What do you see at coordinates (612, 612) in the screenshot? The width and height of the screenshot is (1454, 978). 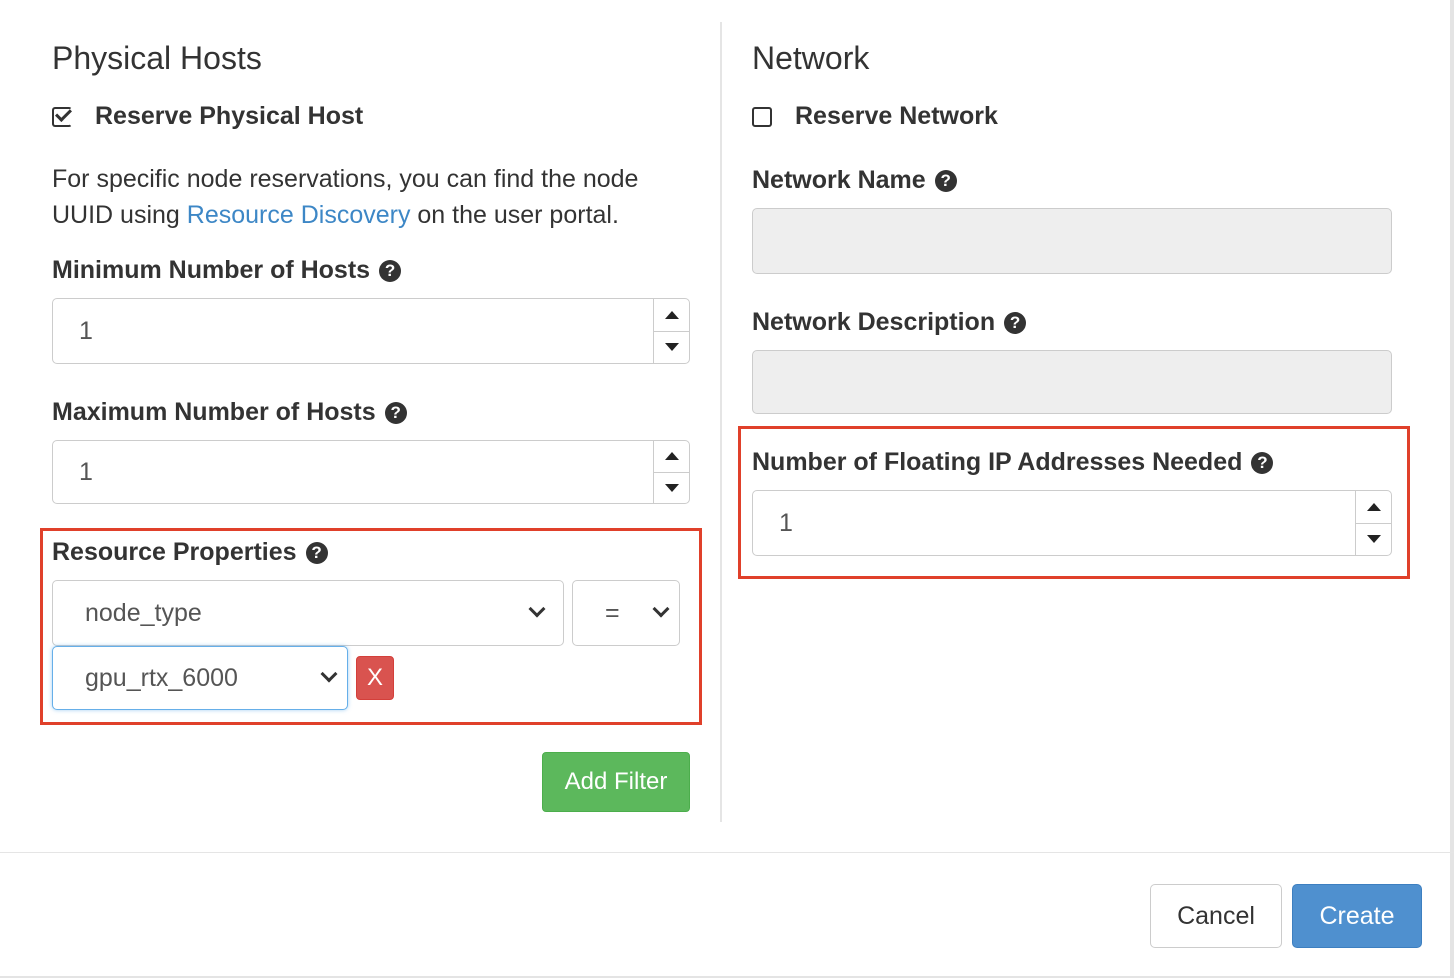 I see `operator-select-value: =` at bounding box center [612, 612].